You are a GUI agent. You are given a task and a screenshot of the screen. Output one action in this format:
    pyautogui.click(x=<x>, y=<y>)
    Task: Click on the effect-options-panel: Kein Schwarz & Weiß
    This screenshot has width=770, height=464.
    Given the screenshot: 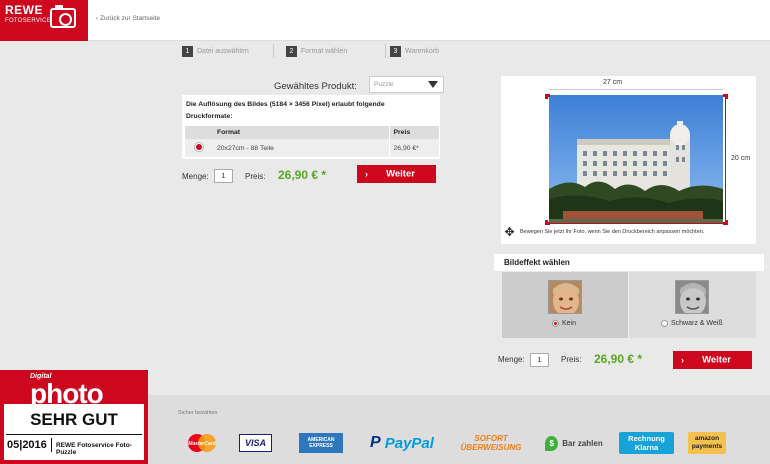 What is the action you would take?
    pyautogui.click(x=629, y=305)
    